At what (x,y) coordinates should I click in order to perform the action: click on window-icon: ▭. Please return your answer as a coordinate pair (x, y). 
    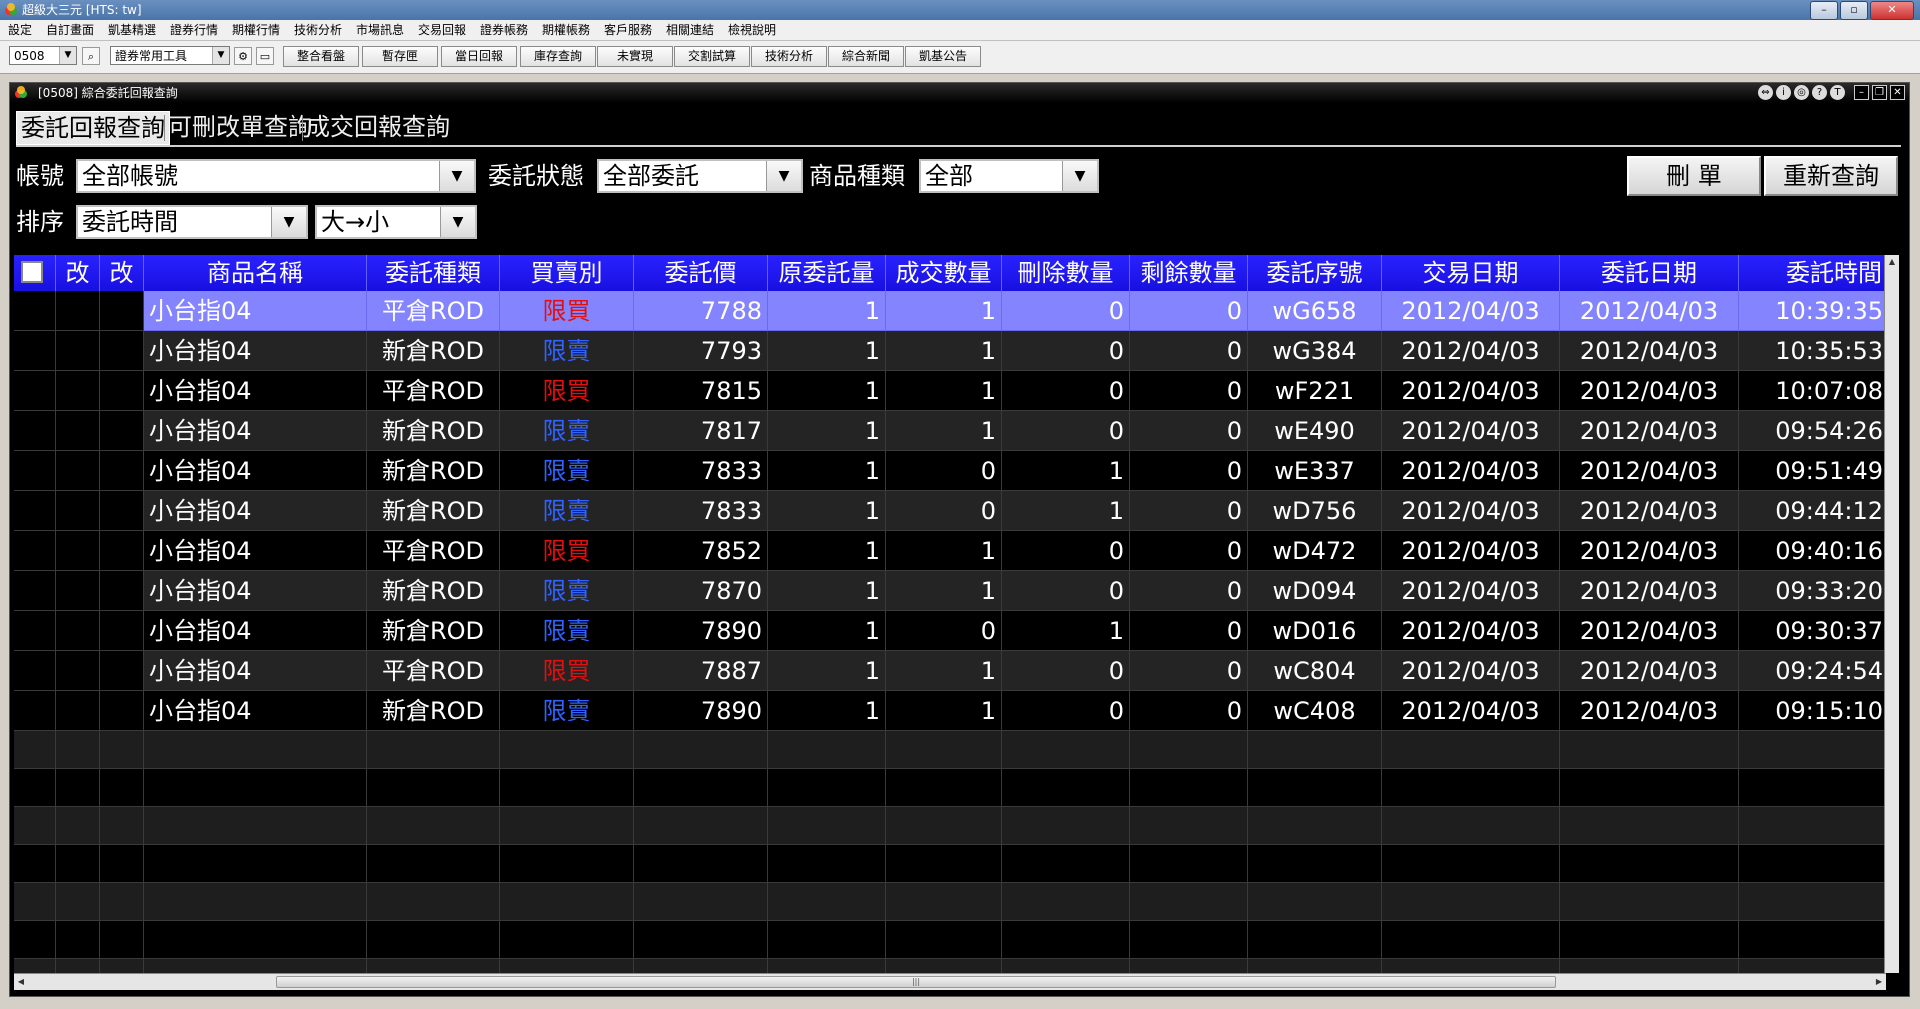
    Looking at the image, I should click on (265, 56).